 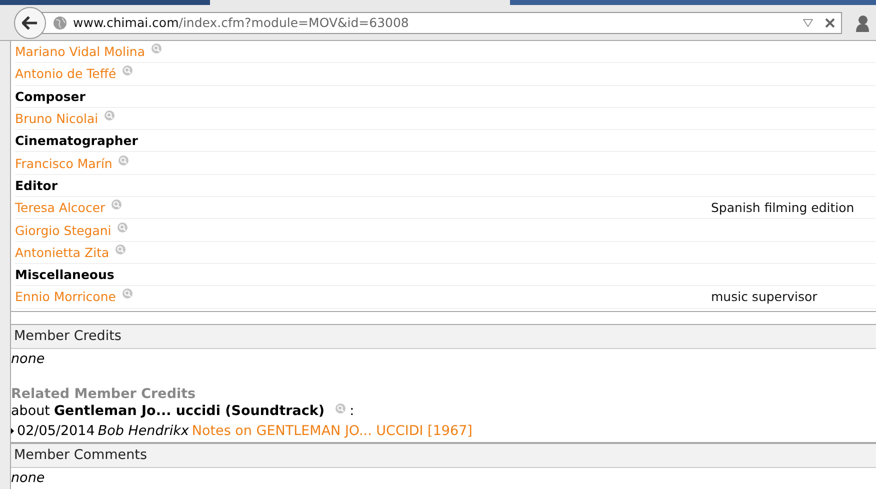 I want to click on role-heading: Editor, so click(x=36, y=185).